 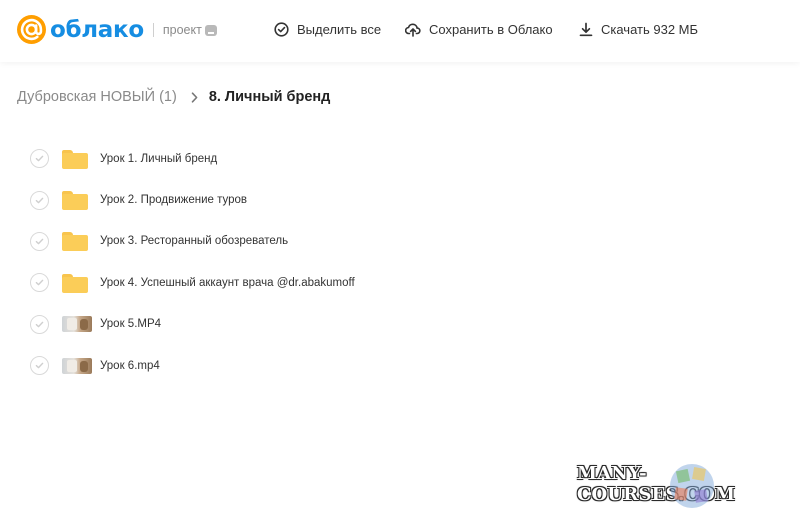 What do you see at coordinates (339, 29) in the screenshot?
I see `select-all-label: Выделить все` at bounding box center [339, 29].